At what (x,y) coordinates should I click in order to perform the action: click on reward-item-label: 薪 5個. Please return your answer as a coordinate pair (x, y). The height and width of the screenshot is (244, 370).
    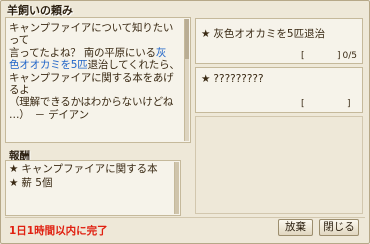
    Looking at the image, I should click on (37, 183).